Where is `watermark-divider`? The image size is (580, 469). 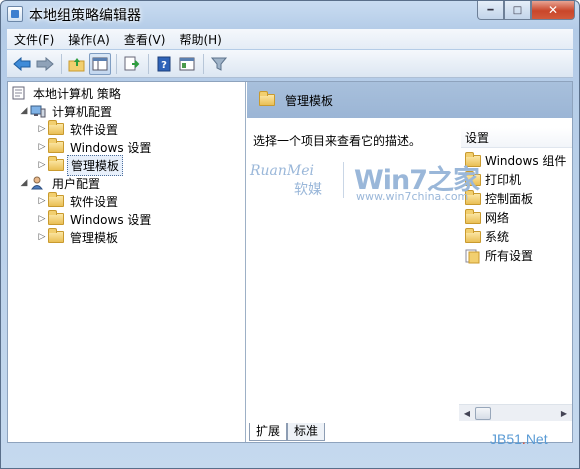 watermark-divider is located at coordinates (343, 180).